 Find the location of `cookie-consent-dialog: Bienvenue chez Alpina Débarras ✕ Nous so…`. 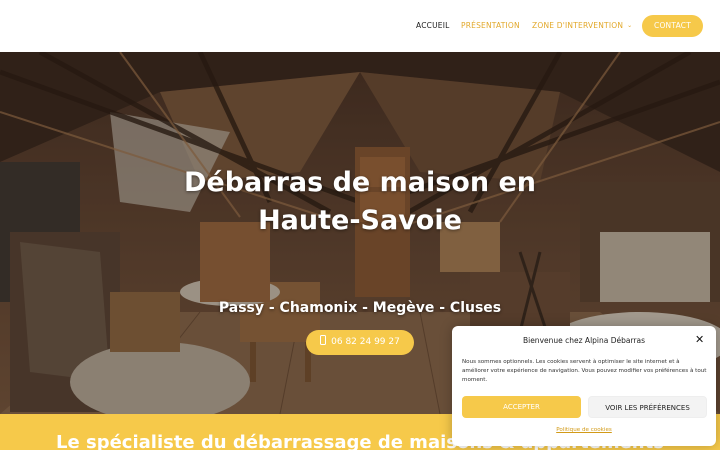

cookie-consent-dialog: Bienvenue chez Alpina Débarras ✕ Nous so… is located at coordinates (584, 386).